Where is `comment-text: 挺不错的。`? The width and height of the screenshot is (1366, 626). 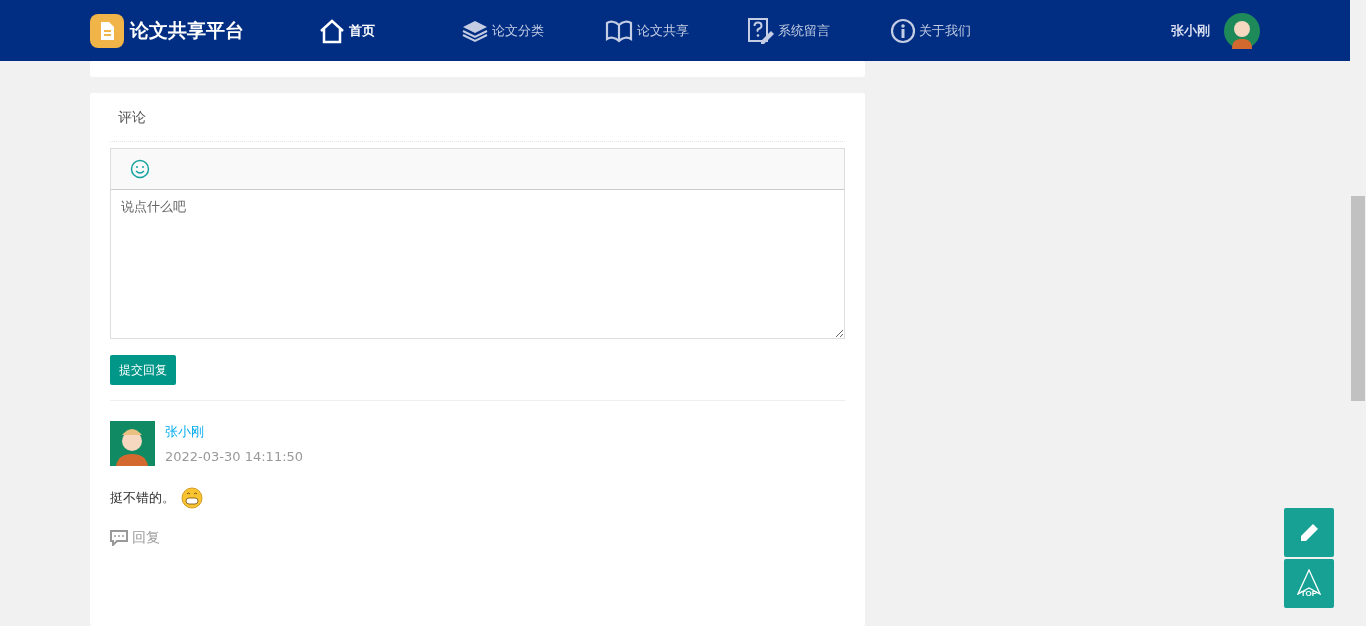
comment-text: 挺不错的。 is located at coordinates (142, 498).